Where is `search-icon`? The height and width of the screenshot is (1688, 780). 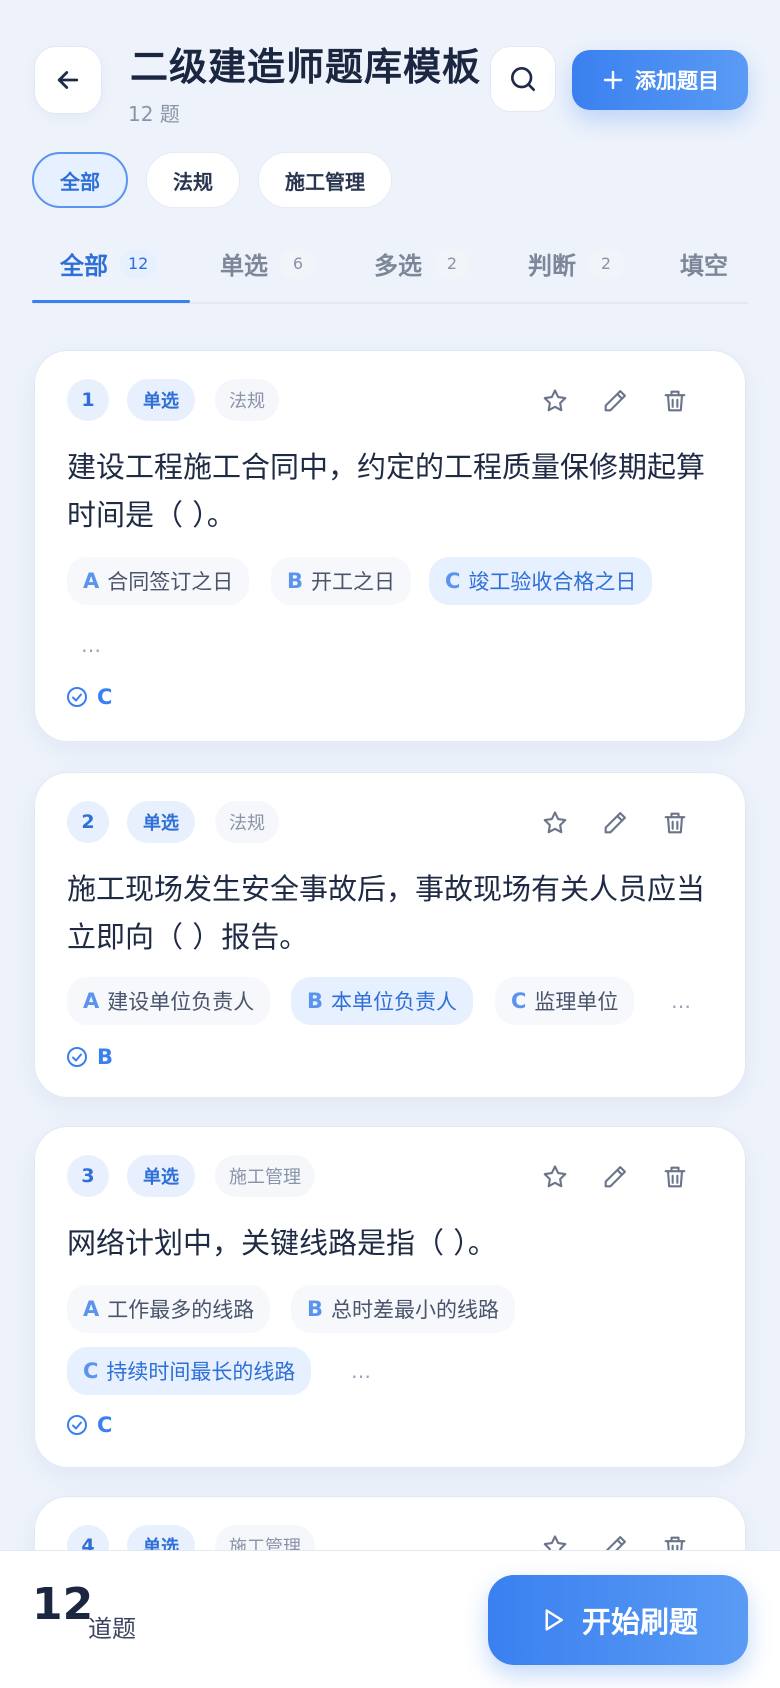 search-icon is located at coordinates (522, 79).